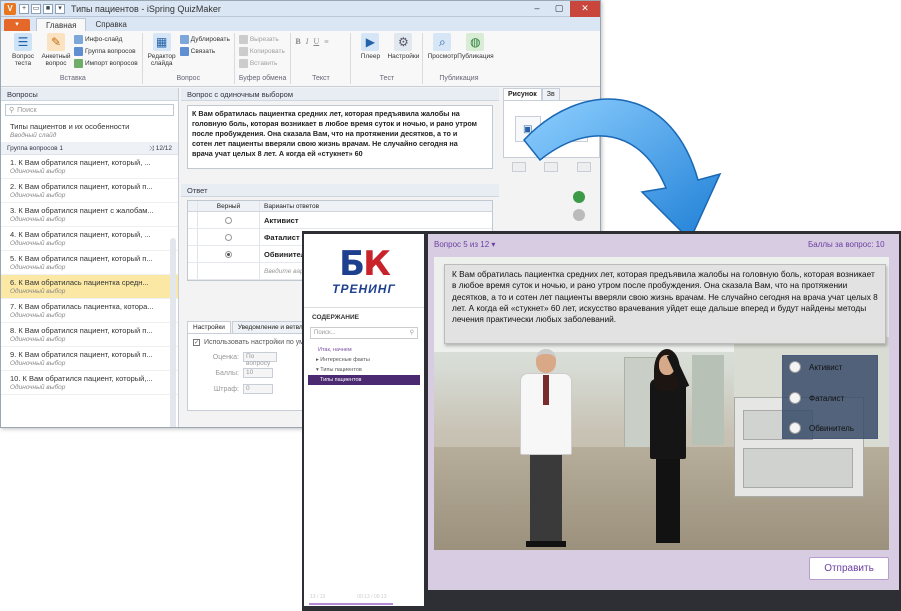 This screenshot has height=611, width=901. What do you see at coordinates (815, 367) in the screenshot?
I see `option-activist: Активист` at bounding box center [815, 367].